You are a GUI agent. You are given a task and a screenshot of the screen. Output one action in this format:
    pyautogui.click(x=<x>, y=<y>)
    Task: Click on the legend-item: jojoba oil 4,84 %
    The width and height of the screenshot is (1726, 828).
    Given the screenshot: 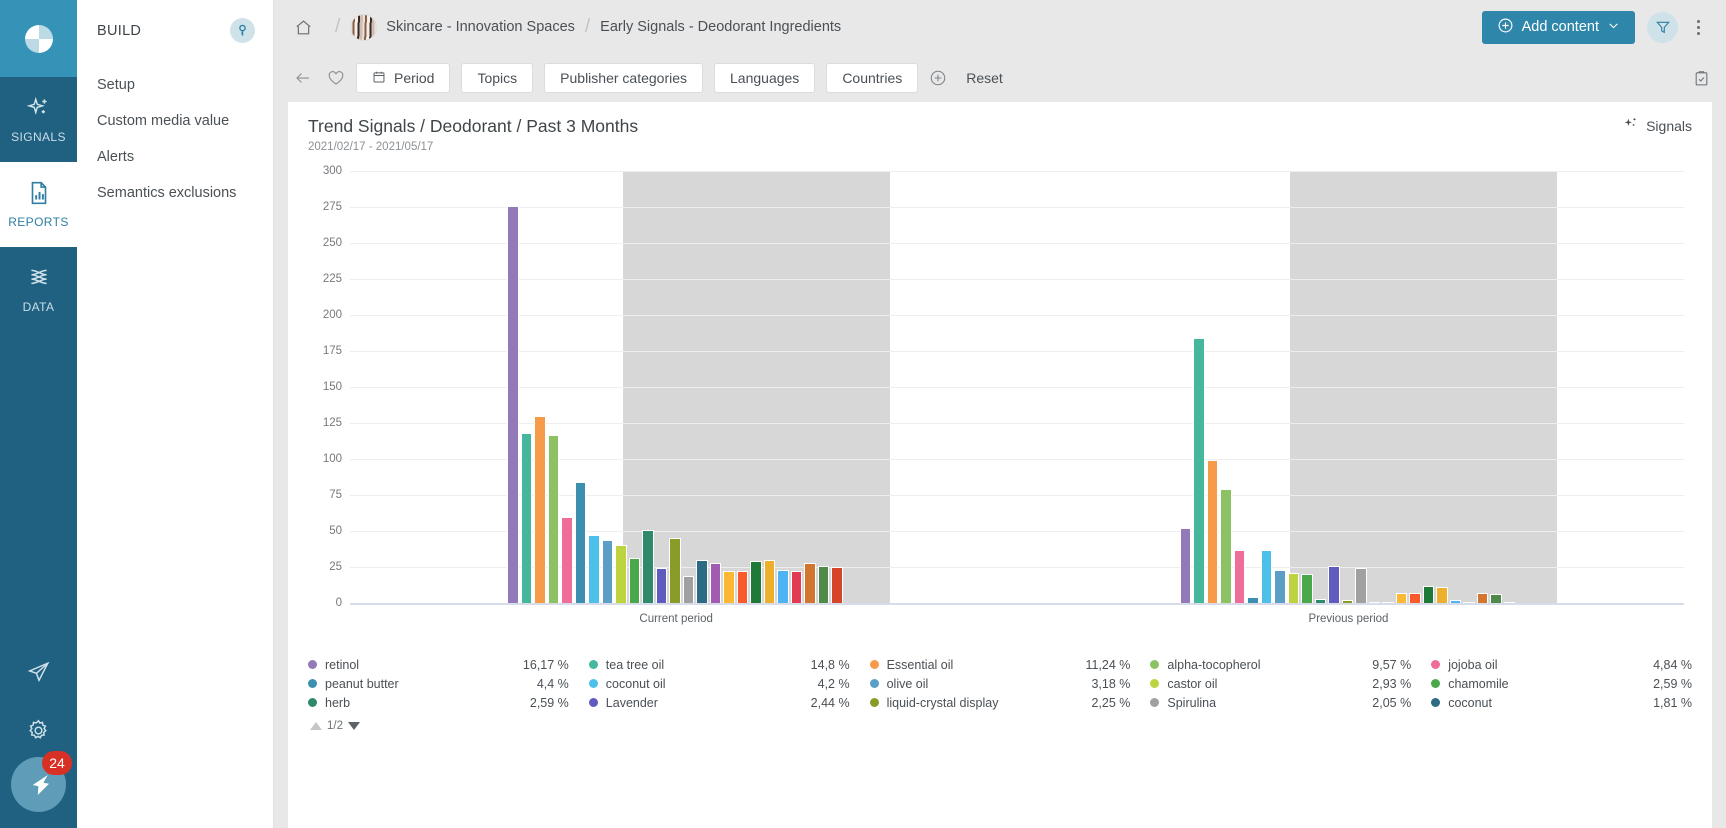 What is the action you would take?
    pyautogui.click(x=1561, y=664)
    